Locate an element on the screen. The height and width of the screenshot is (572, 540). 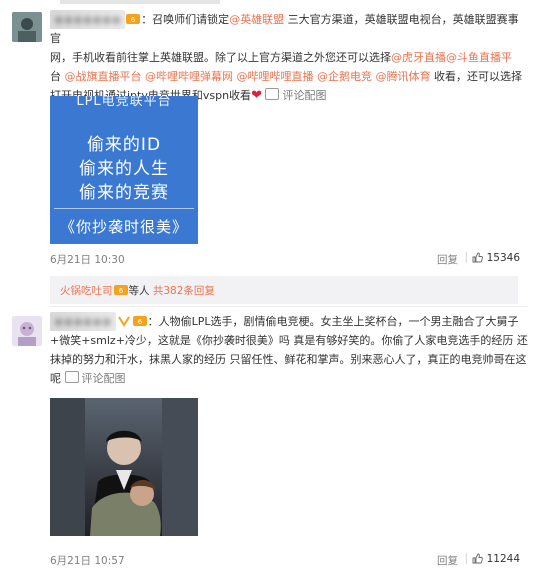
sub-reply-user: 火锅吃吐司 is located at coordinates (86, 291).